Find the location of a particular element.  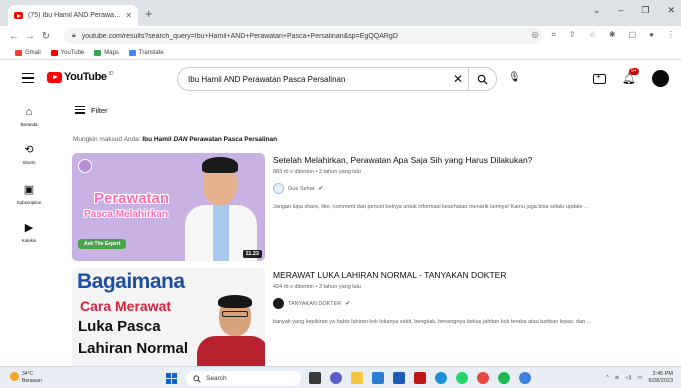

youtube-logo: YouTube ID is located at coordinates (80, 77).